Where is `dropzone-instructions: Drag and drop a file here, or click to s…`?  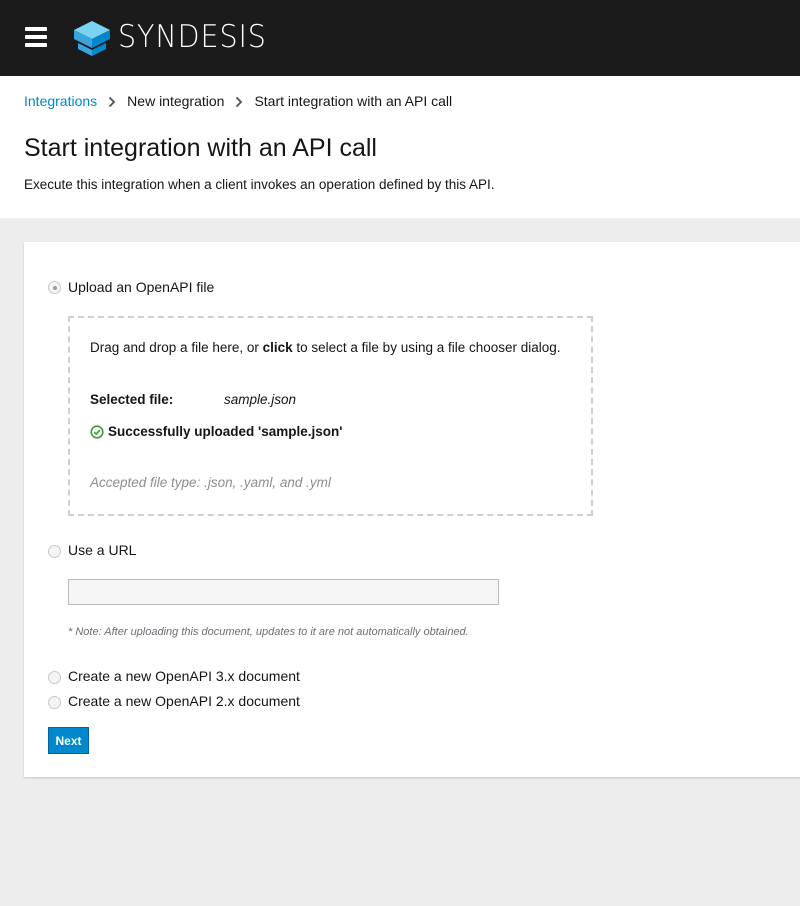 dropzone-instructions: Drag and drop a file here, or click to s… is located at coordinates (325, 347).